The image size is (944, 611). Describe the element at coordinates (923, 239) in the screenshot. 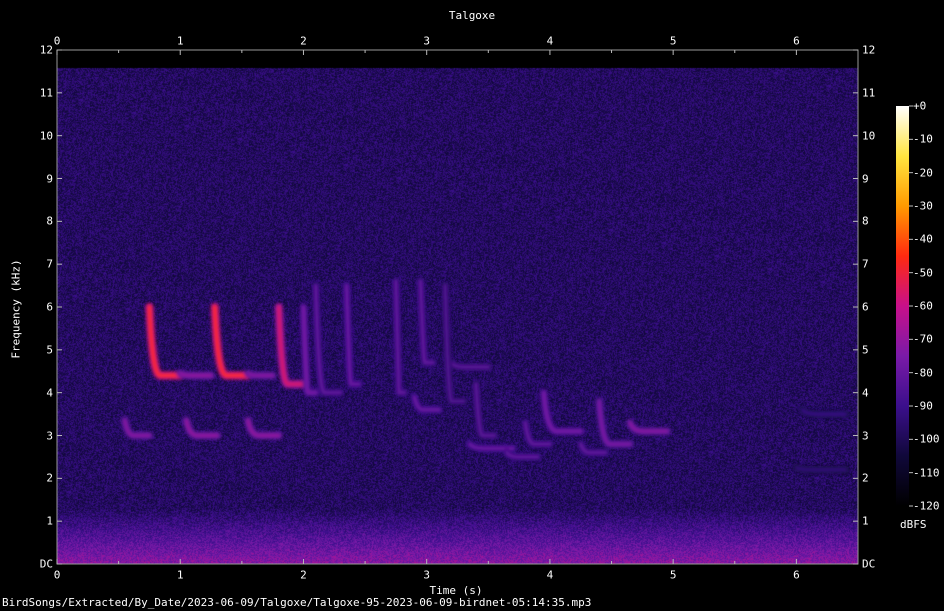

I see `colorbar-tick-label: -40` at that location.